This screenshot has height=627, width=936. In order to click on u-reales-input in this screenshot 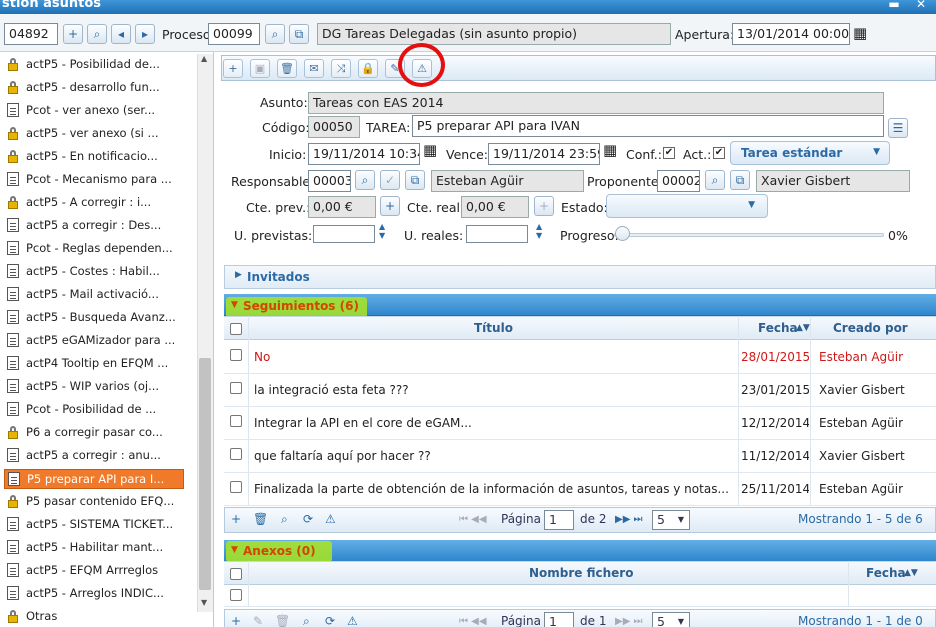, I will do `click(497, 234)`.